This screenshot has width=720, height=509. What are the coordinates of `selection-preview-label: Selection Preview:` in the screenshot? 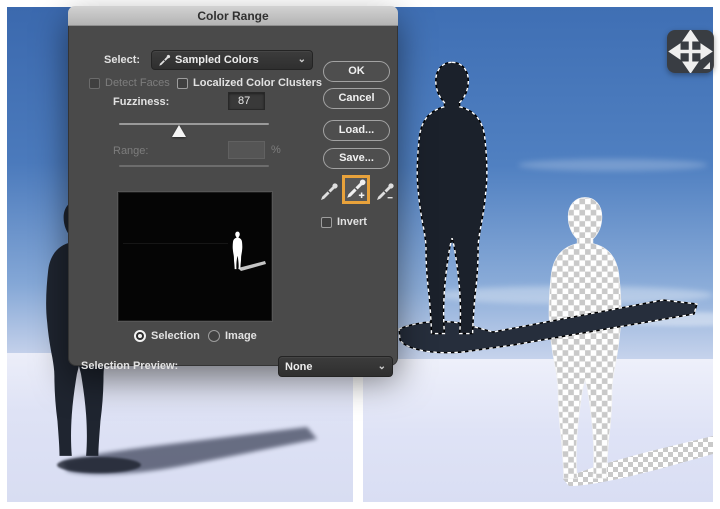 It's located at (130, 366).